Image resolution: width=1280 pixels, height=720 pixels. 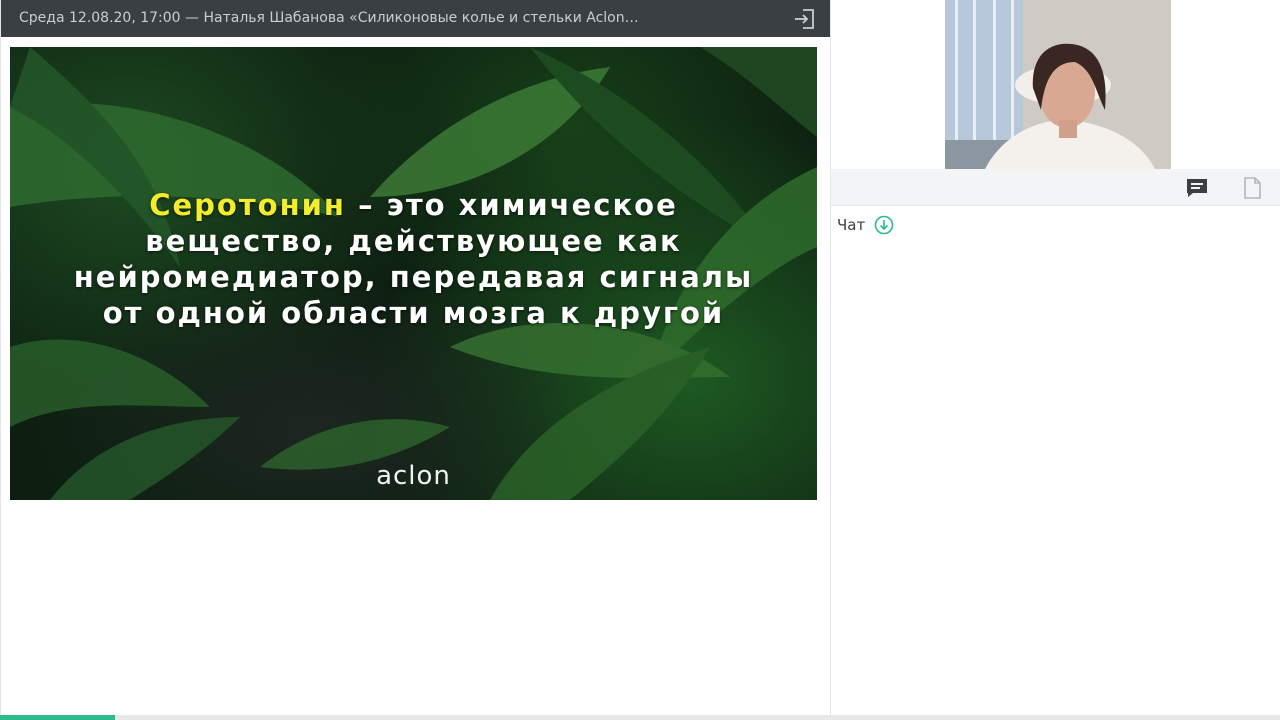 I want to click on tab-files, so click(x=1252, y=188).